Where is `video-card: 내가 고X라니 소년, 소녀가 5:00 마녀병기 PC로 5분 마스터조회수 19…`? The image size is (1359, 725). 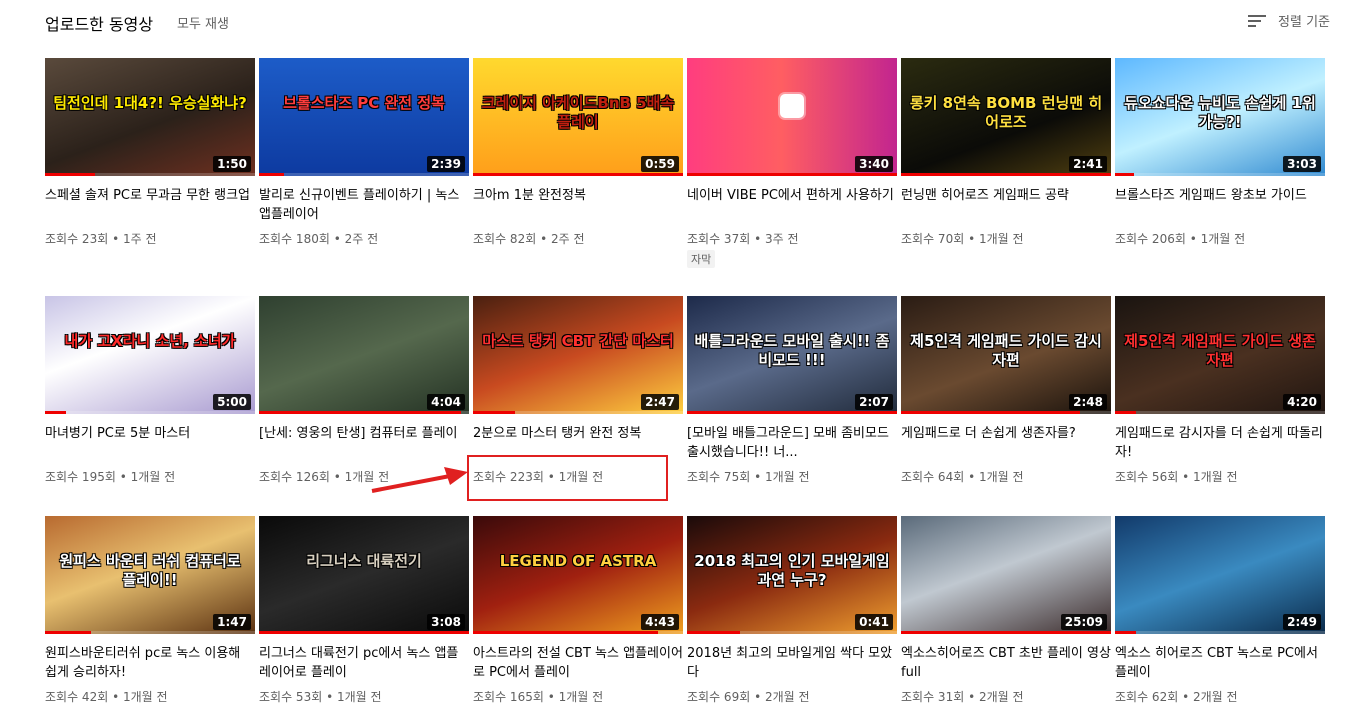 video-card: 내가 고X라니 소년, 소녀가 5:00 마녀병기 PC로 5분 마스터조회수 19… is located at coordinates (150, 390).